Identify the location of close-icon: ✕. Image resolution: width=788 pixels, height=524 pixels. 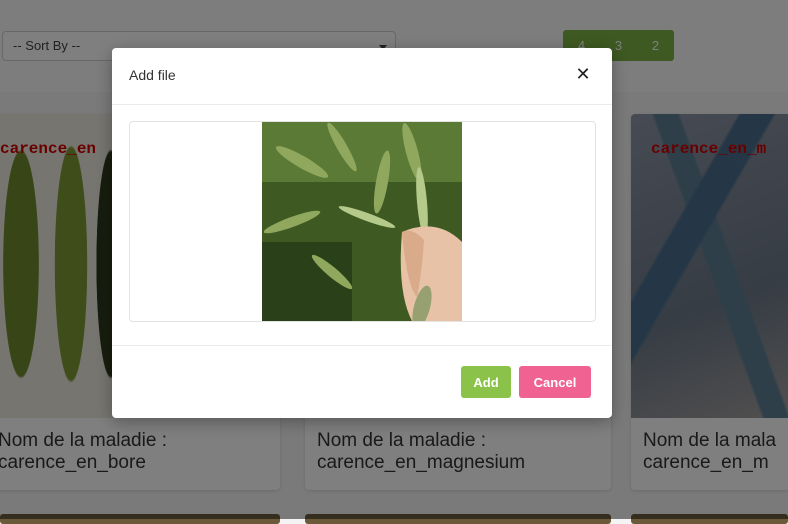
(583, 75).